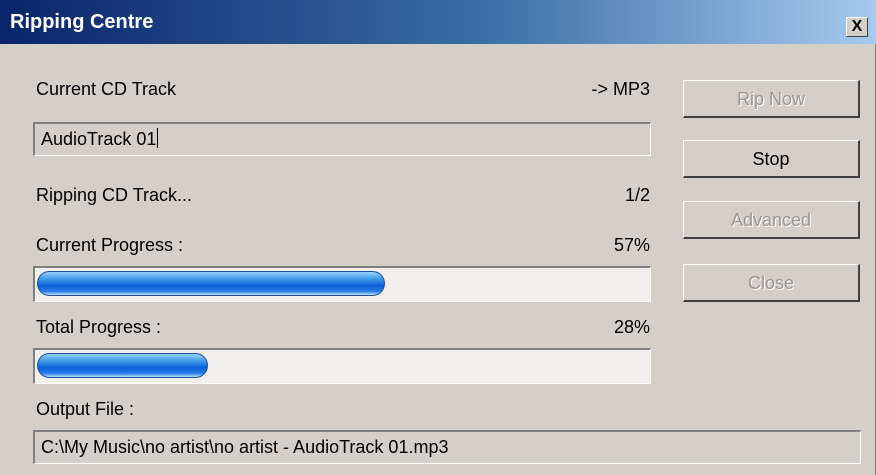  Describe the element at coordinates (620, 89) in the screenshot. I see `output-format-label: -> MP3` at that location.